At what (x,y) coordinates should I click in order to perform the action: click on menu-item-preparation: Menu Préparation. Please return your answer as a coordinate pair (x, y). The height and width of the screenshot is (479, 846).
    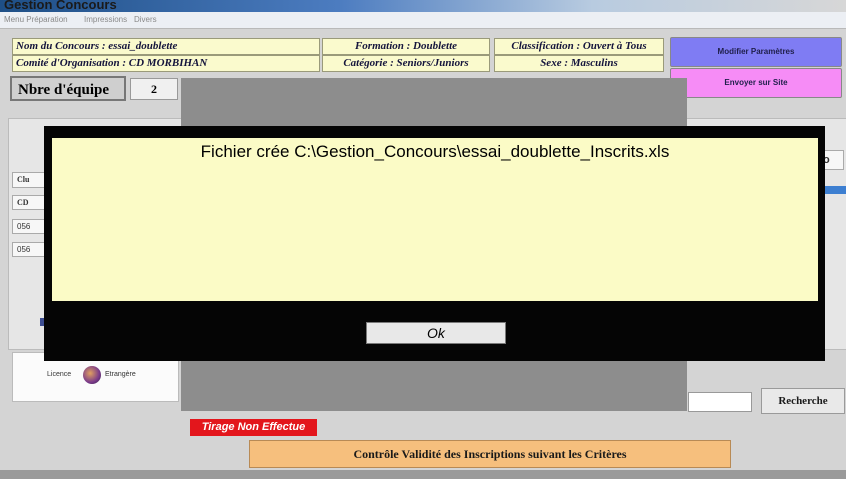
    Looking at the image, I should click on (36, 19).